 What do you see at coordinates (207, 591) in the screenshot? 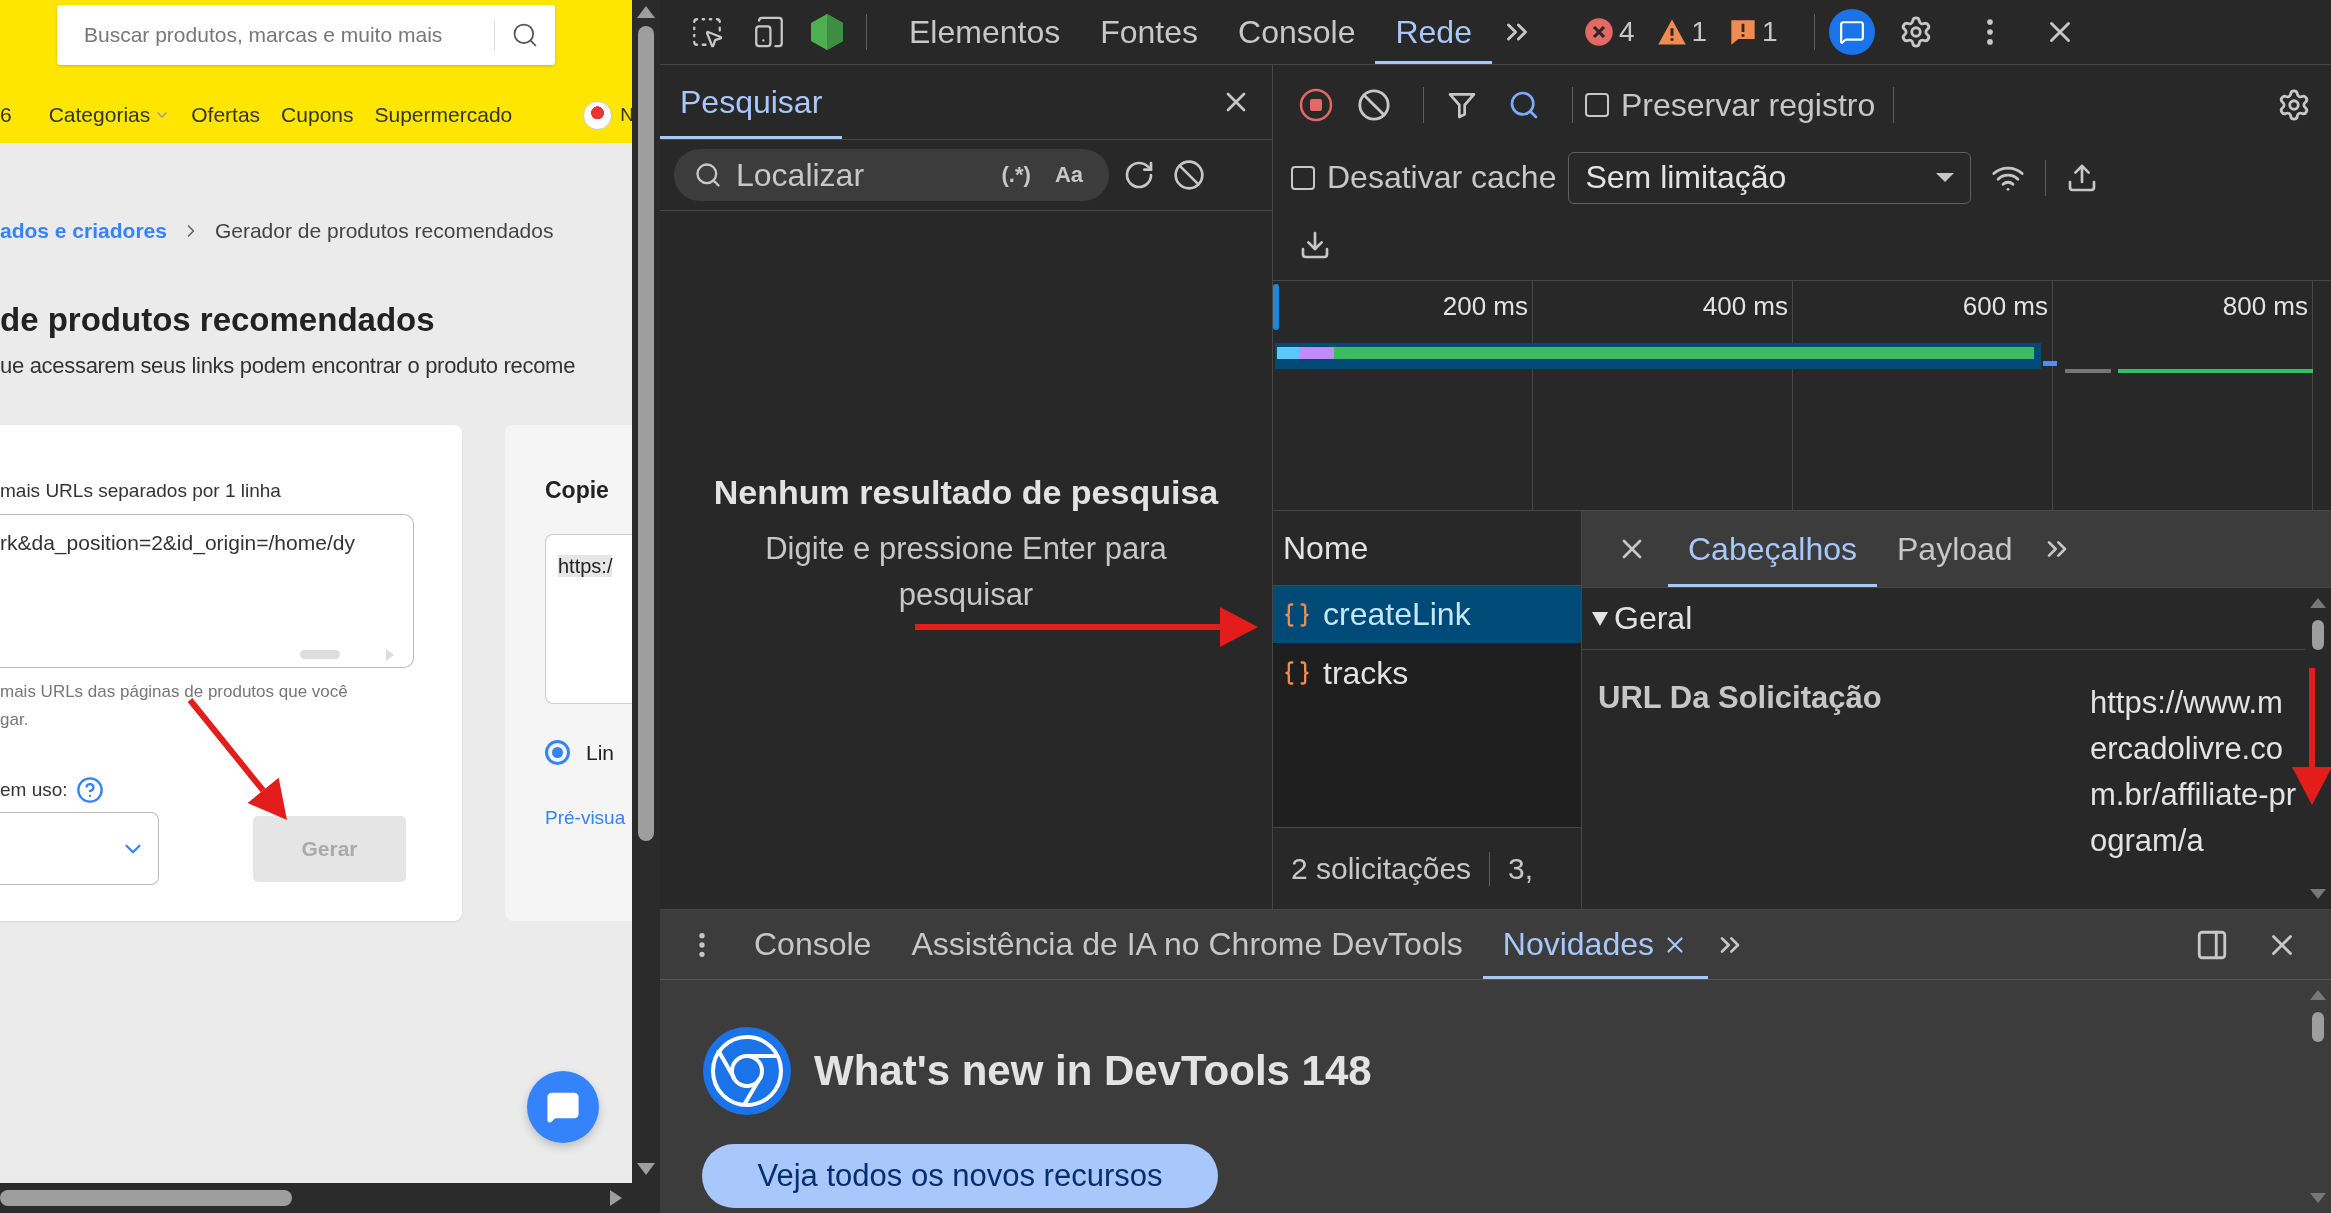
I see `url-input-field: rk&da_position=2&id_origin=/home/dy` at bounding box center [207, 591].